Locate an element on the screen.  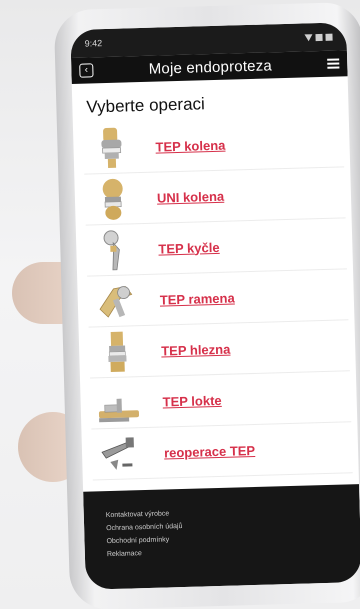
operation-label: TEP hlezna is located at coordinates (196, 350).